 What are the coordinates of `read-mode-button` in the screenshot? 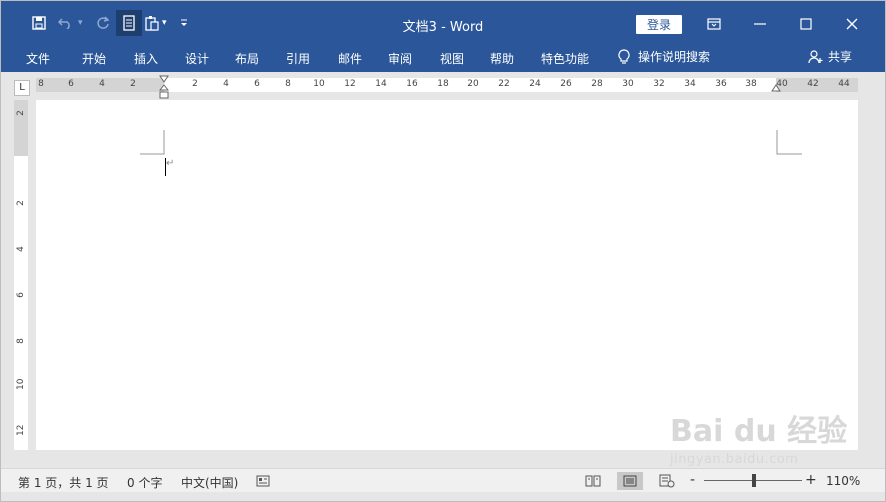 It's located at (593, 481).